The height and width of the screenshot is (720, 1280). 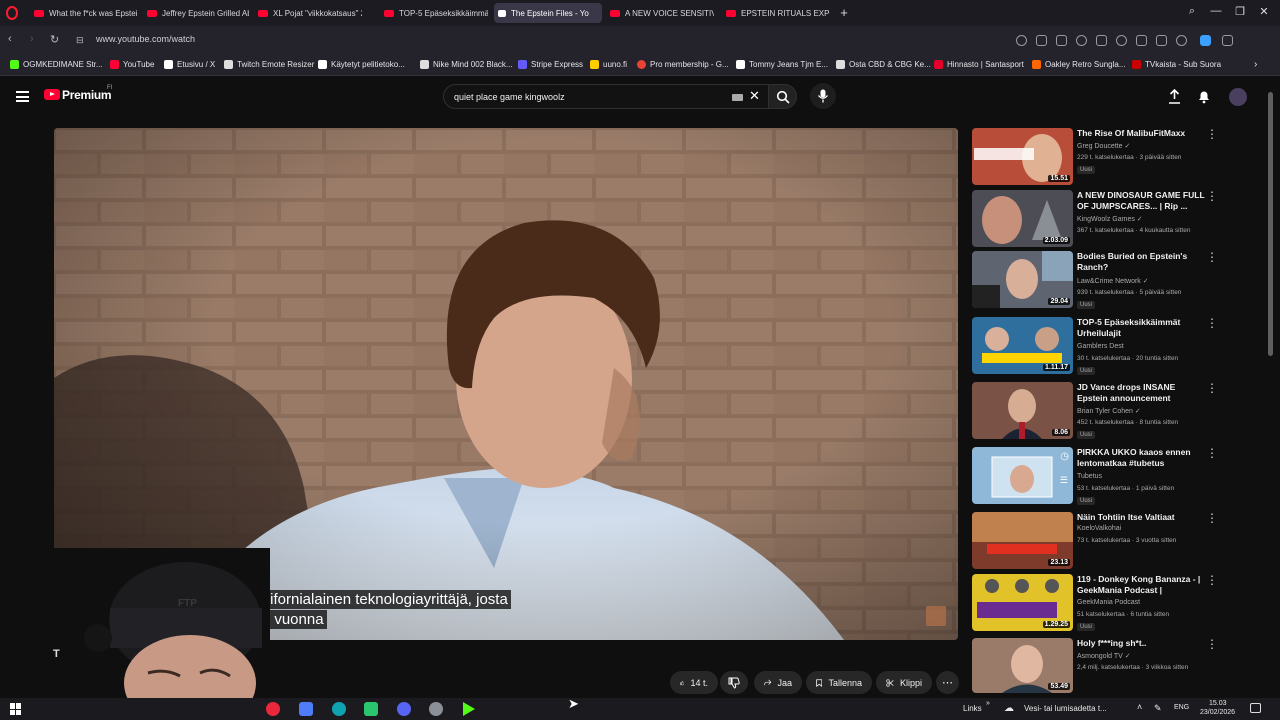 What do you see at coordinates (1021, 40) in the screenshot?
I see `zoom-icon` at bounding box center [1021, 40].